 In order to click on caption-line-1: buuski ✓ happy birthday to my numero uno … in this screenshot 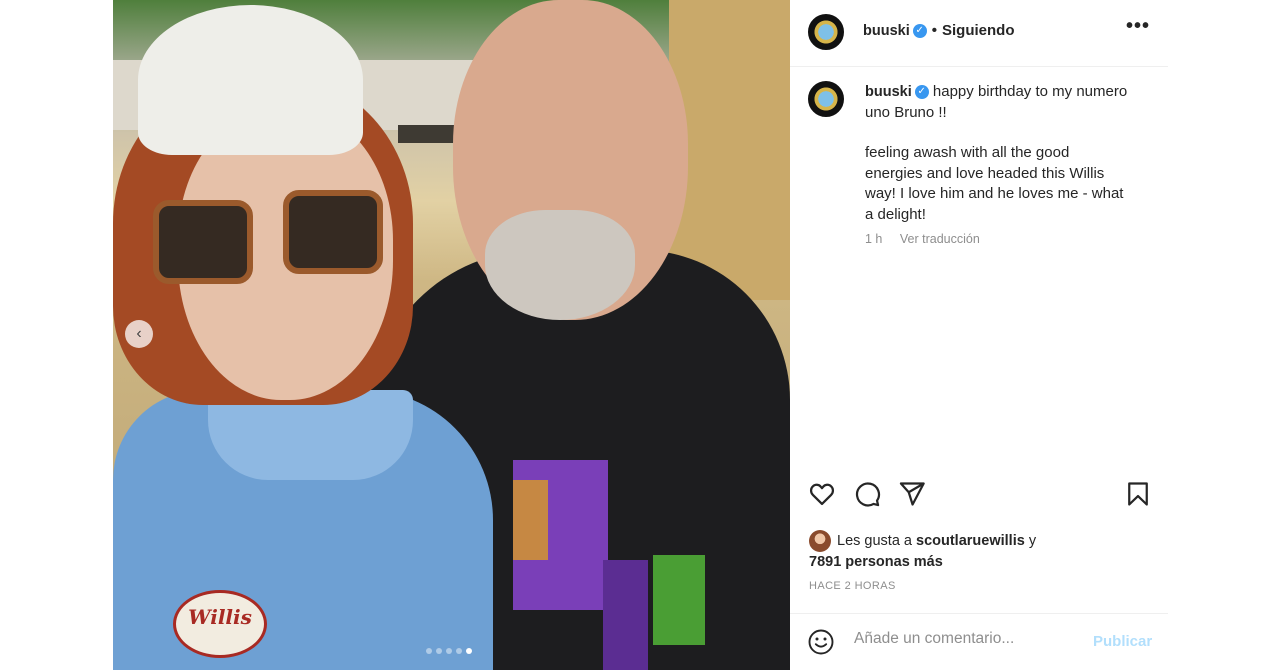, I will do `click(997, 102)`.